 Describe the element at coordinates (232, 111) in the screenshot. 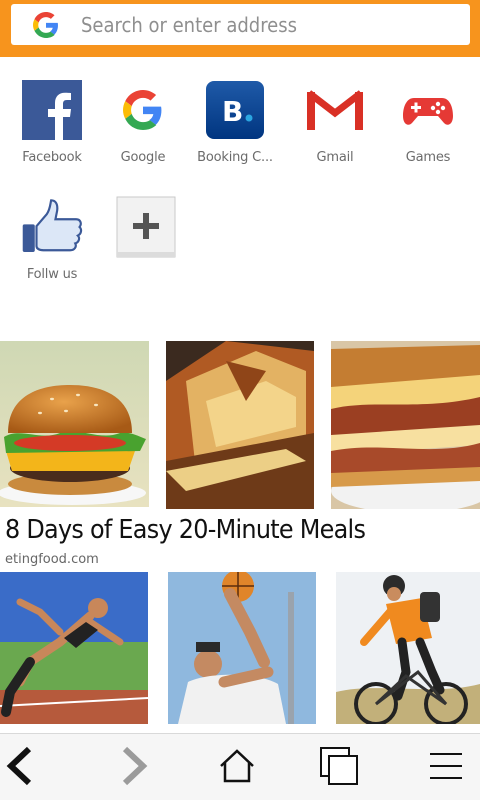

I see `svg-text: B` at that location.